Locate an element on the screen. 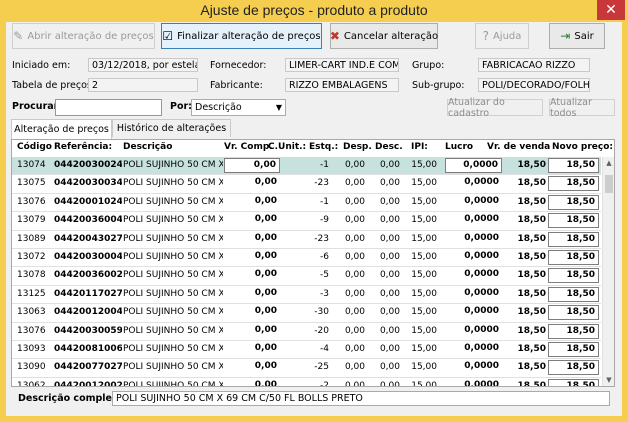 Image resolution: width=628 pixels, height=422 pixels. cell-stock: -2 is located at coordinates (324, 383).